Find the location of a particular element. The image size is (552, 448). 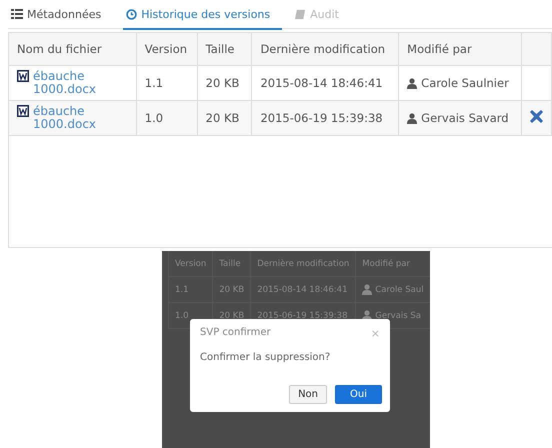

author-name: Gervais Savard is located at coordinates (465, 118).